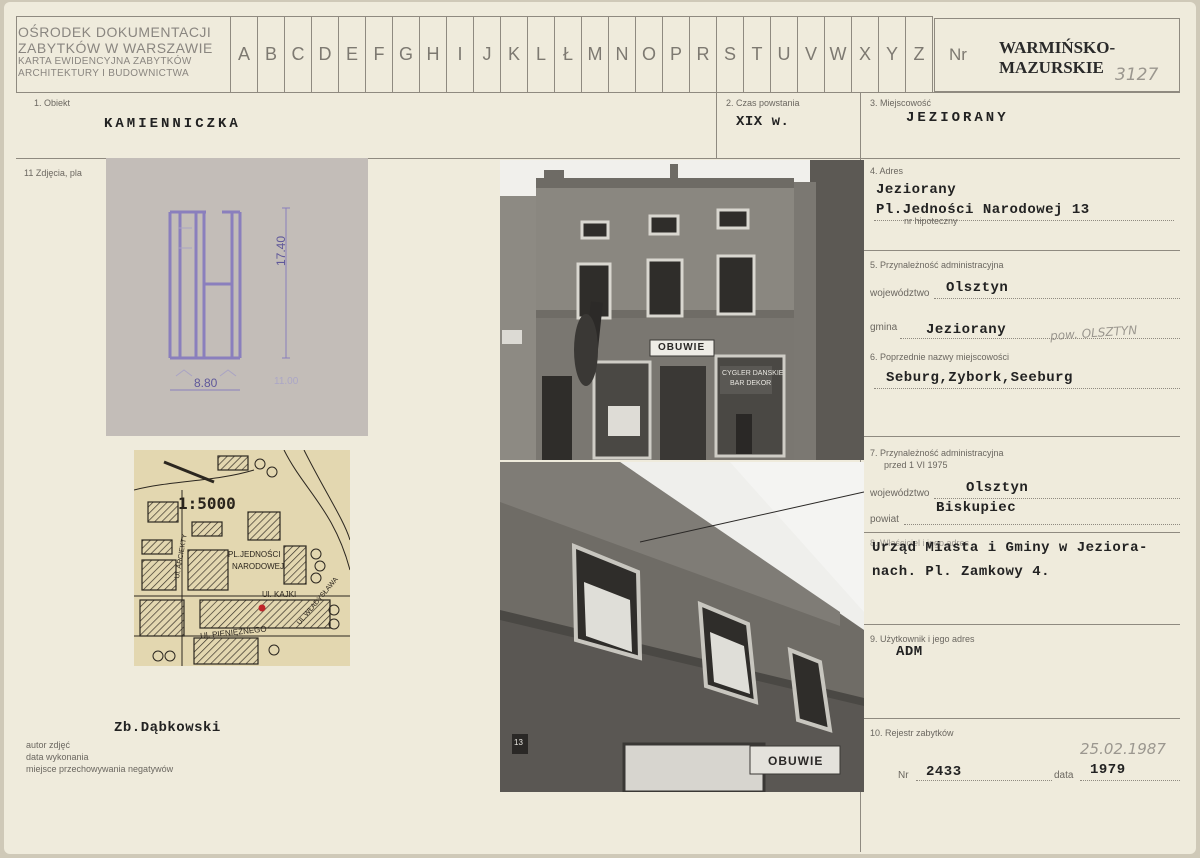 Image resolution: width=1200 pixels, height=858 pixels. What do you see at coordinates (229, 299) in the screenshot?
I see `floor-plan-drawing` at bounding box center [229, 299].